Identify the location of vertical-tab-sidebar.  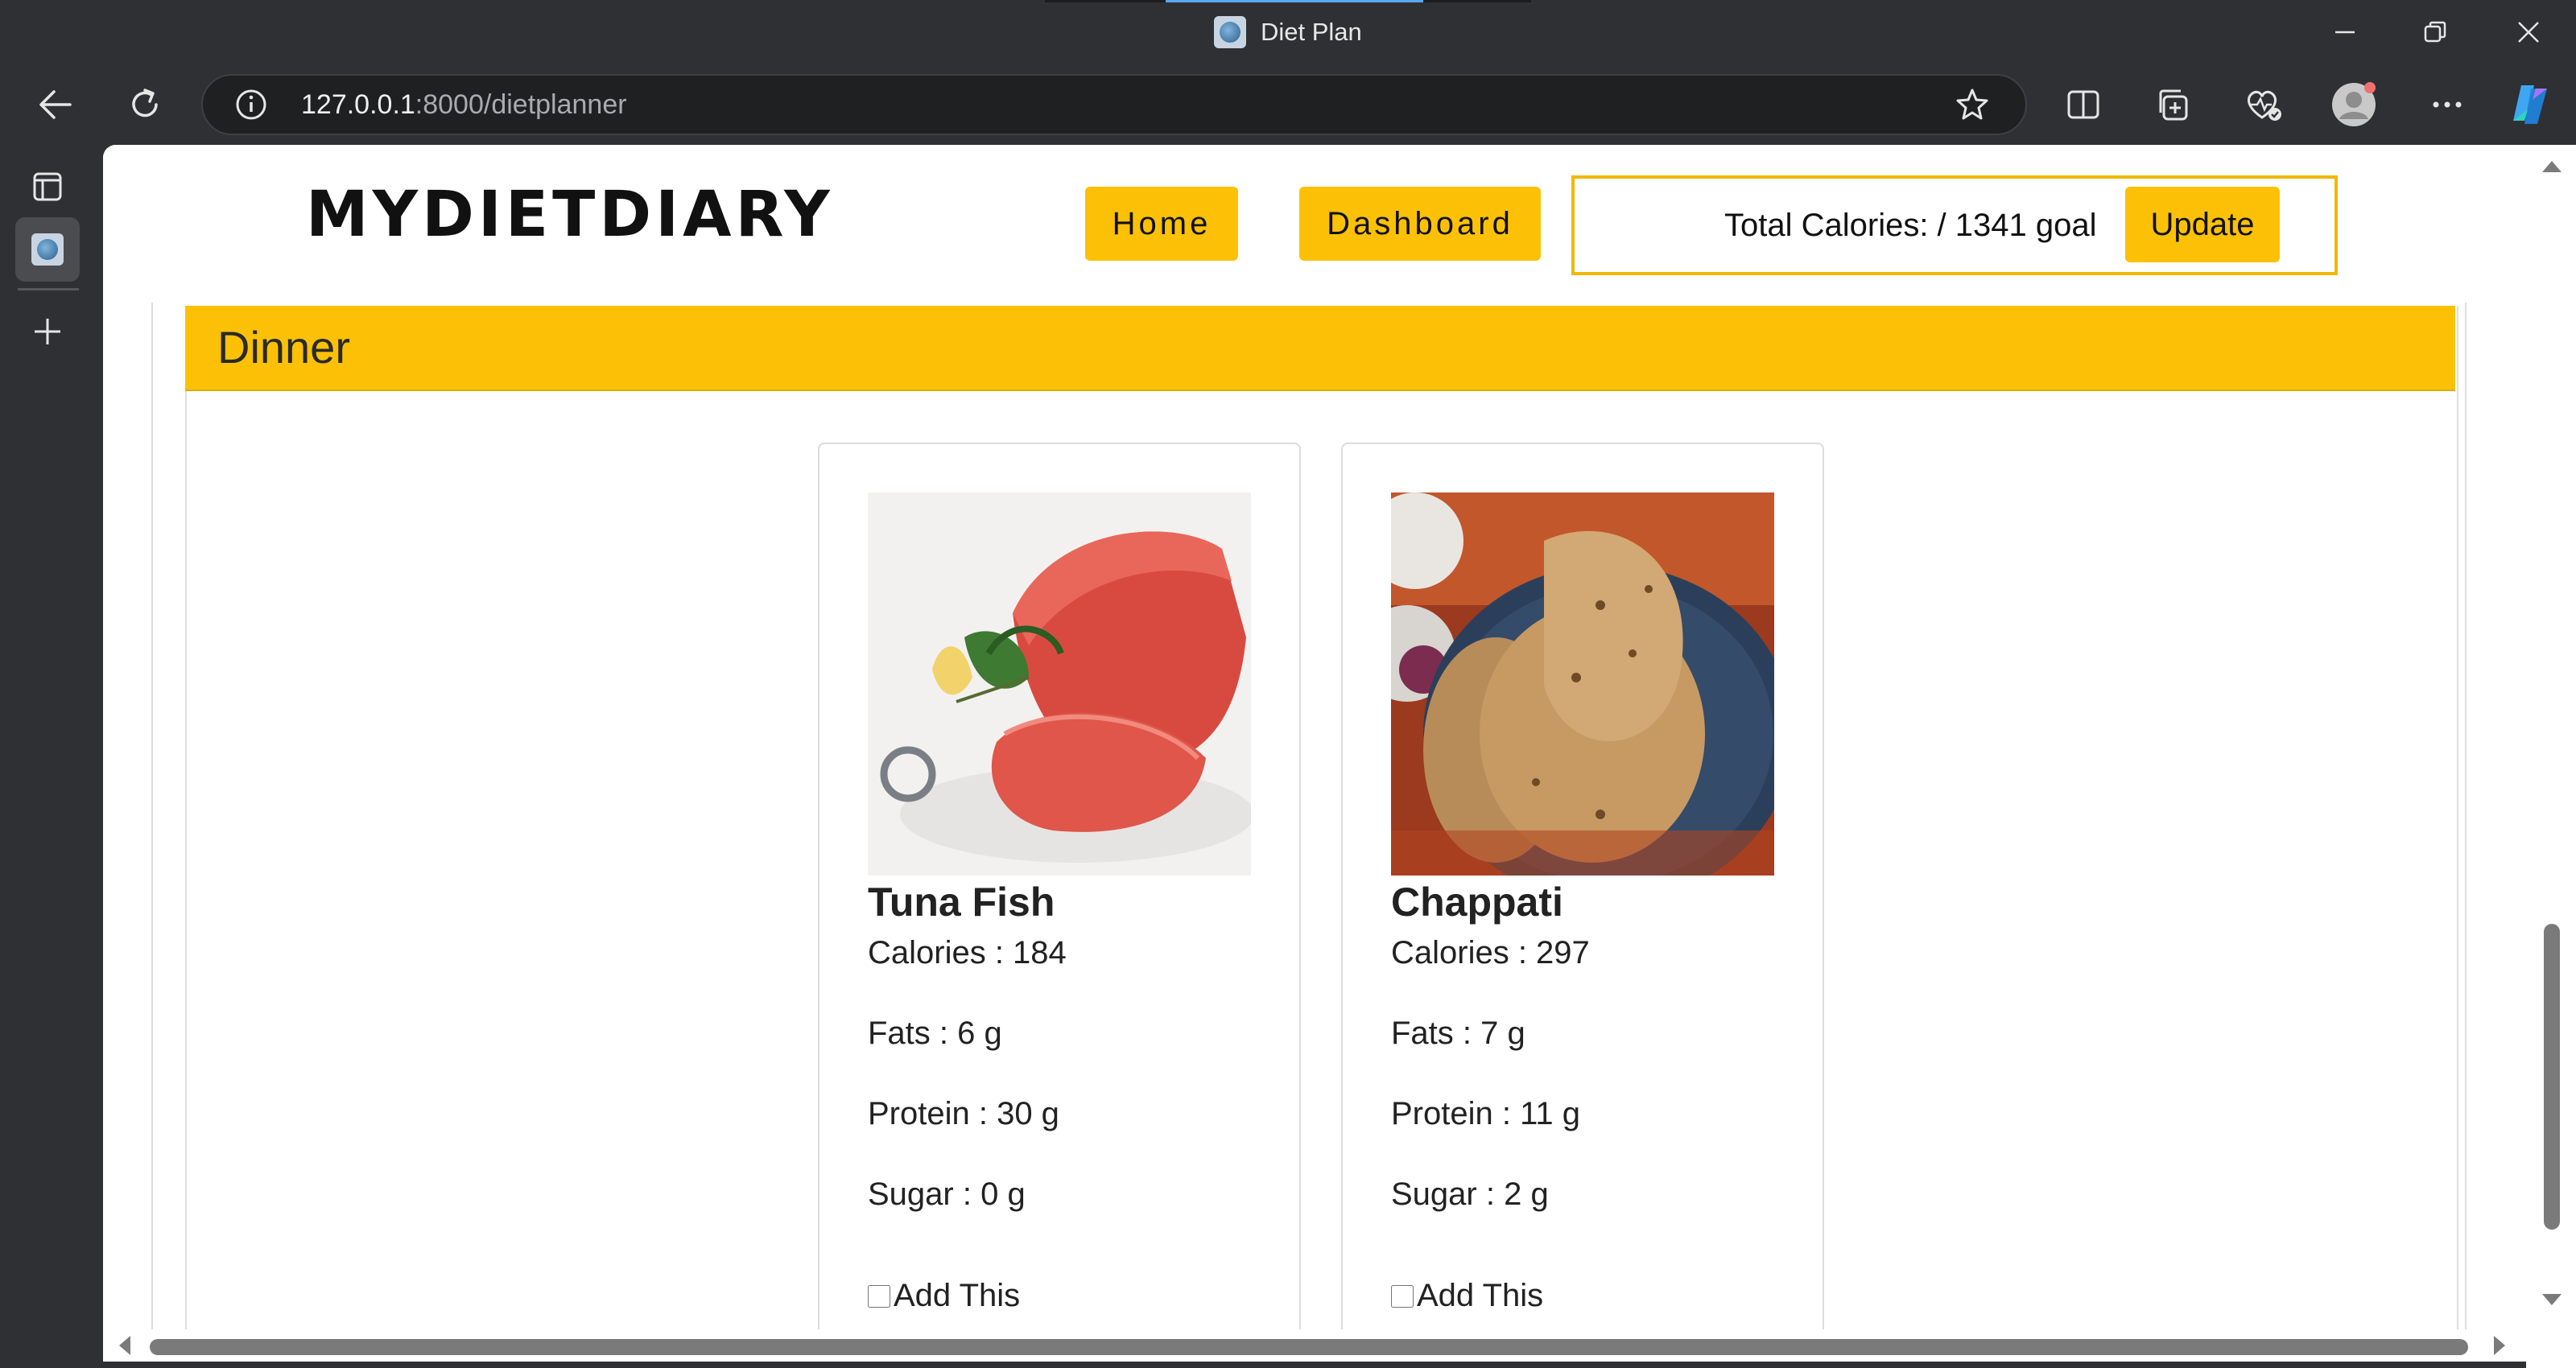
(50, 756).